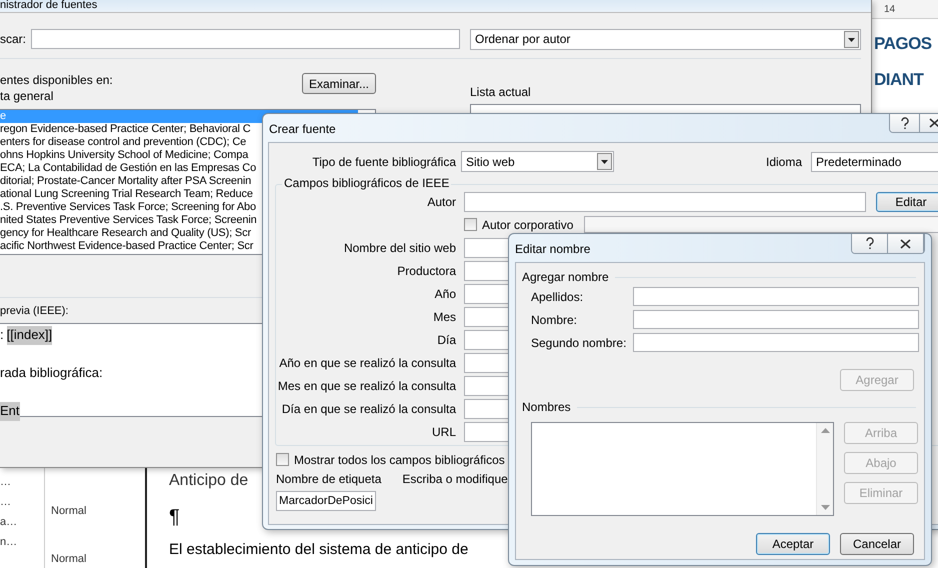  Describe the element at coordinates (557, 297) in the screenshot. I see `field-label: Apellidos:` at that location.